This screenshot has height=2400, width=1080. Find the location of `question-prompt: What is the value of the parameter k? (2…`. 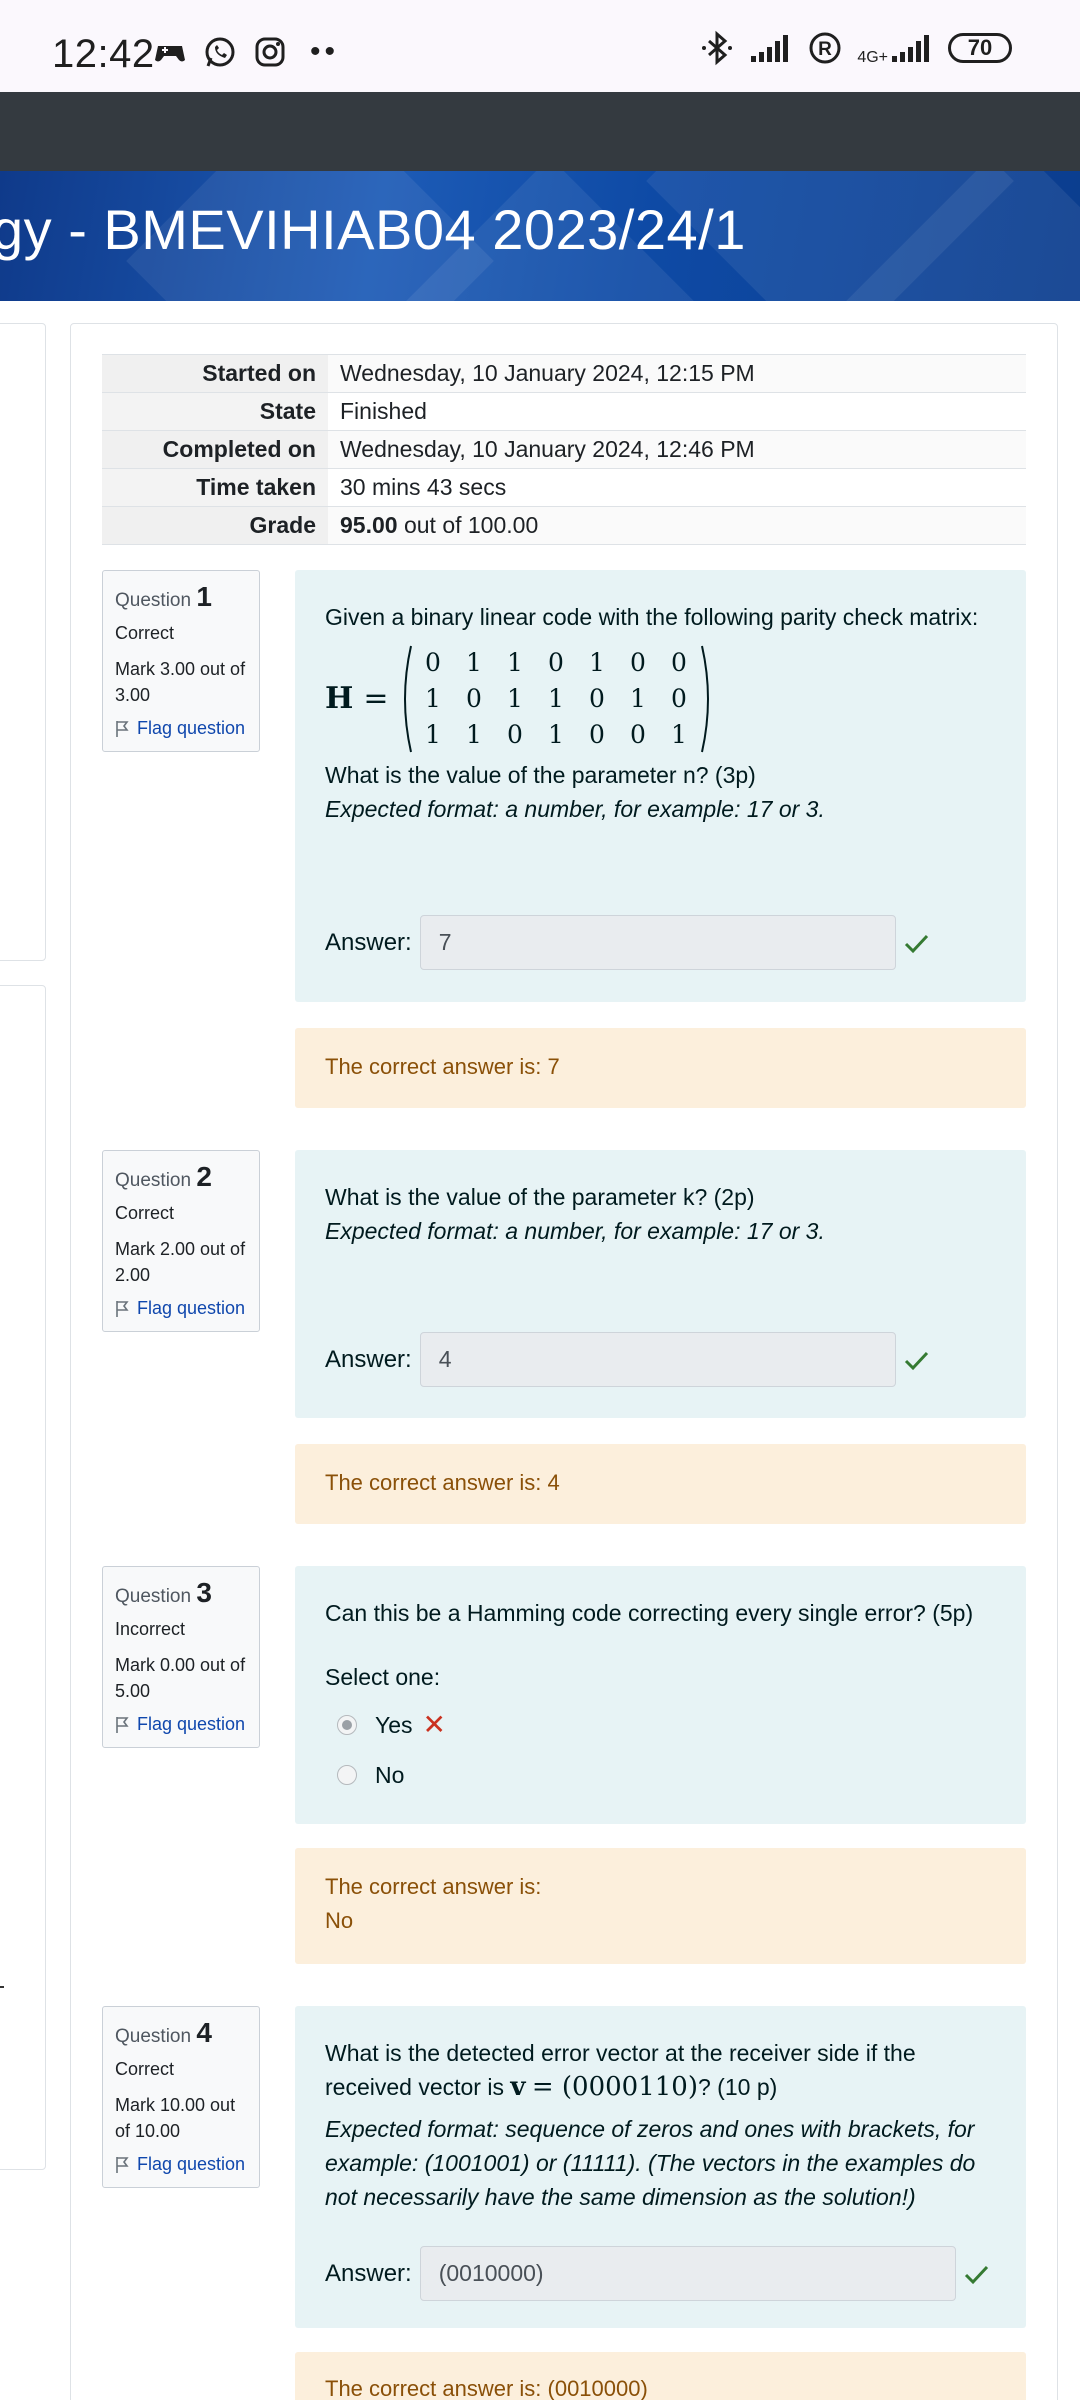

question-prompt: What is the value of the parameter k? (2… is located at coordinates (540, 1197).